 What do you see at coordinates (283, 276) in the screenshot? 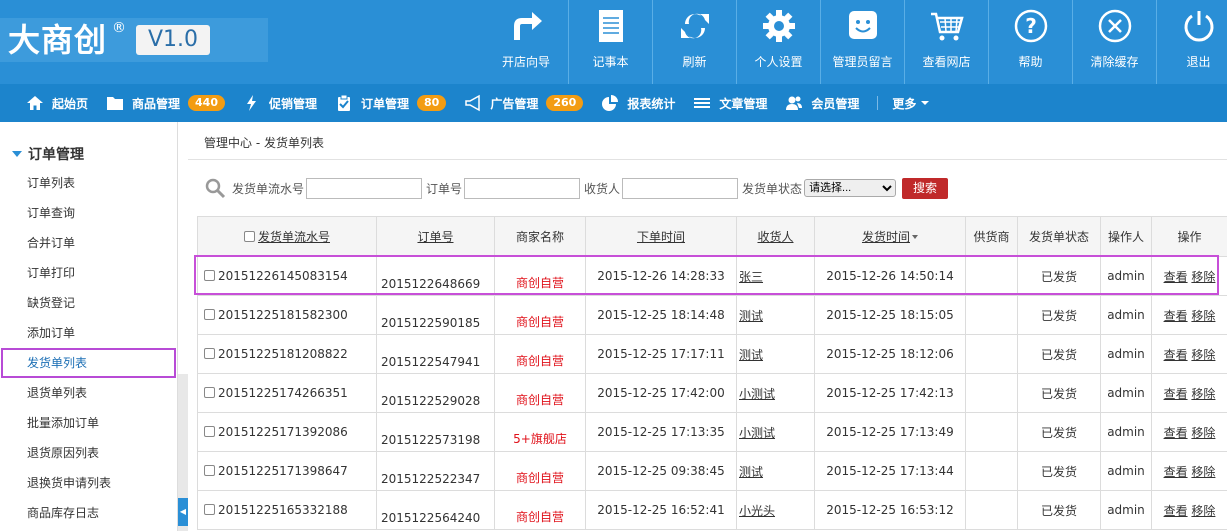
I see `delivery-sn: 20151226145083154` at bounding box center [283, 276].